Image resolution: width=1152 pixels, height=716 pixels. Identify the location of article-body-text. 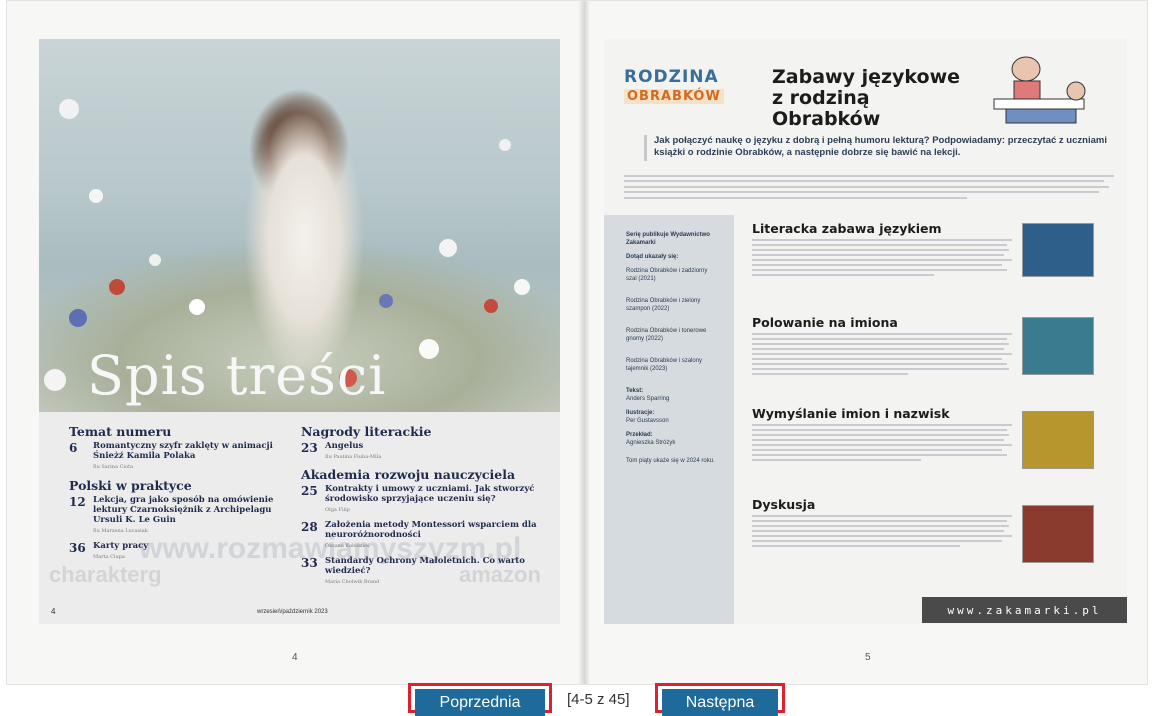
(869, 191).